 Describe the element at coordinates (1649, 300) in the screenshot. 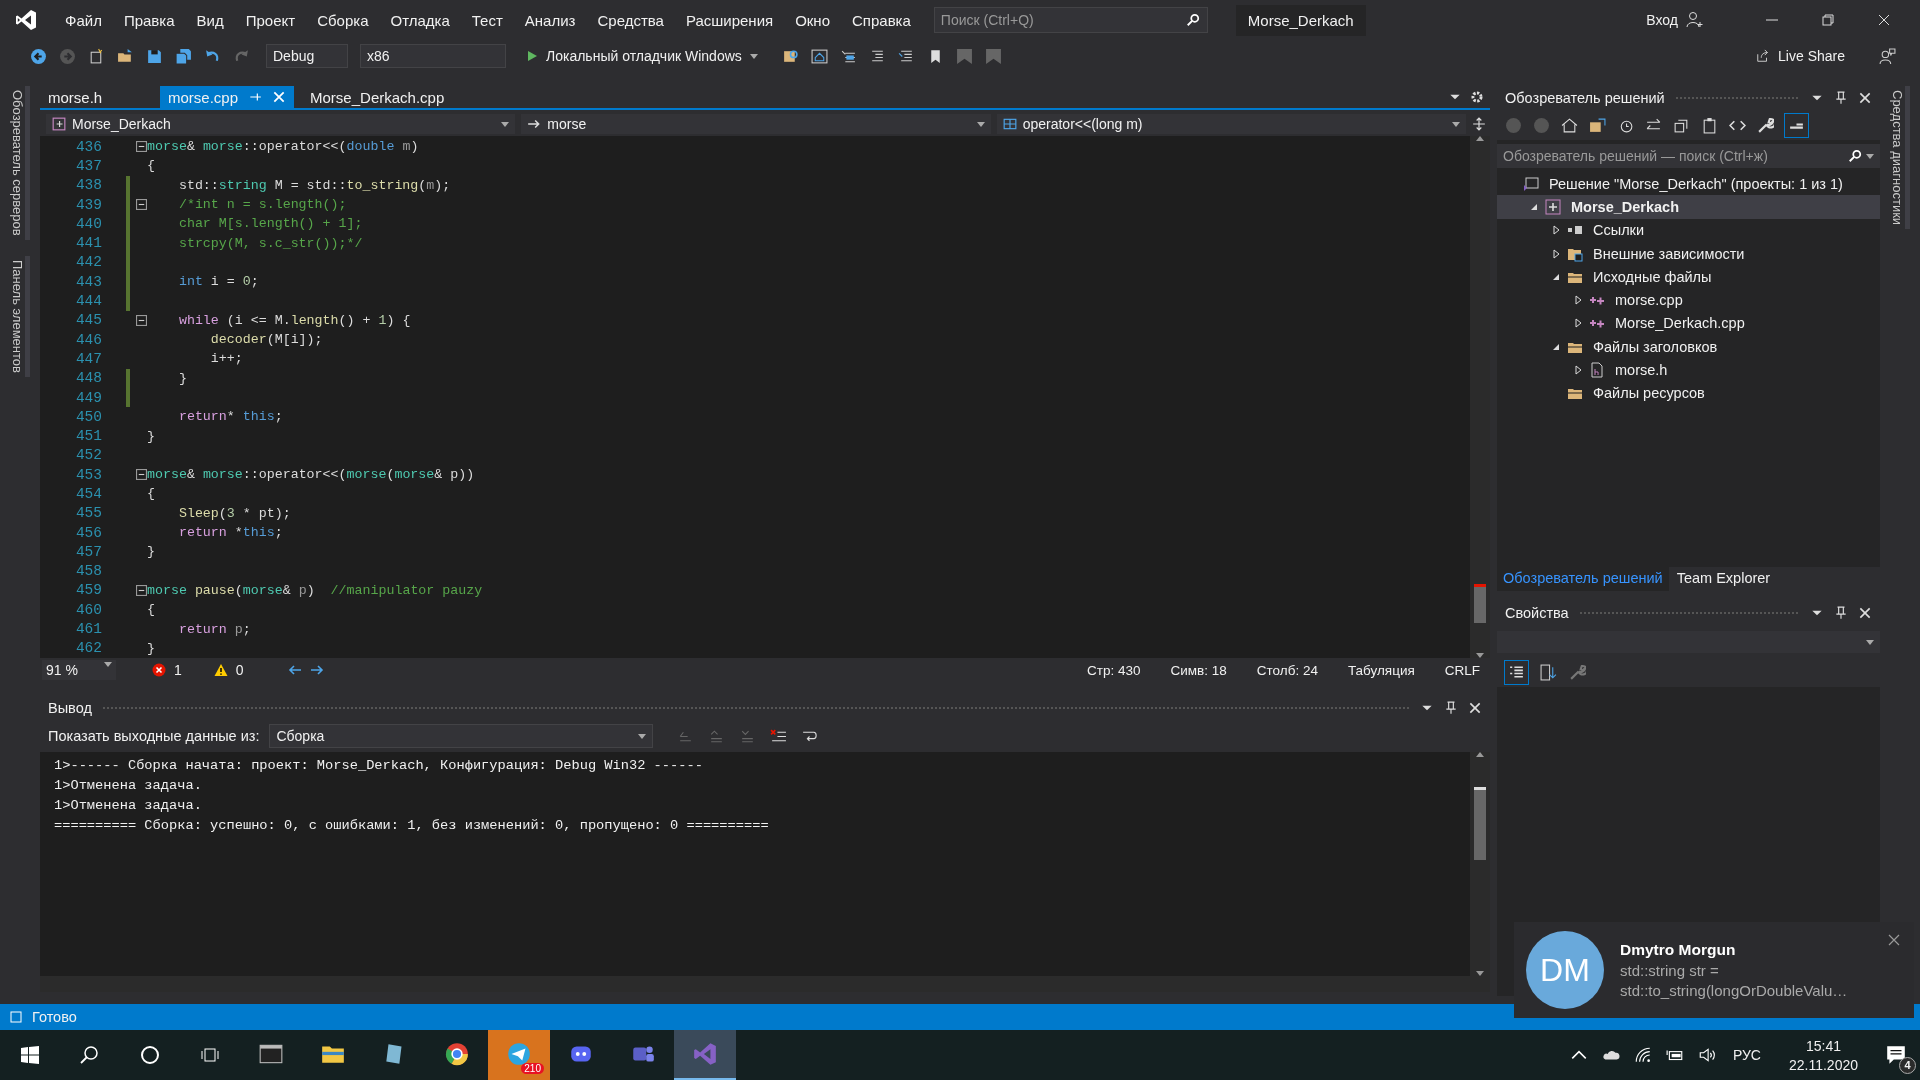

I see `tree-item: morse.cpp` at that location.